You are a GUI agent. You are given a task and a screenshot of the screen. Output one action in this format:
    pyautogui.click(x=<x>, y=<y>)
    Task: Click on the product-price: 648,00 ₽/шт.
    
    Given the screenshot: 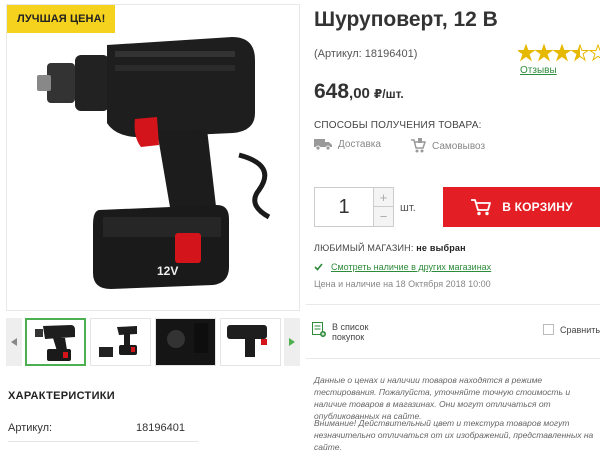 What is the action you would take?
    pyautogui.click(x=359, y=92)
    